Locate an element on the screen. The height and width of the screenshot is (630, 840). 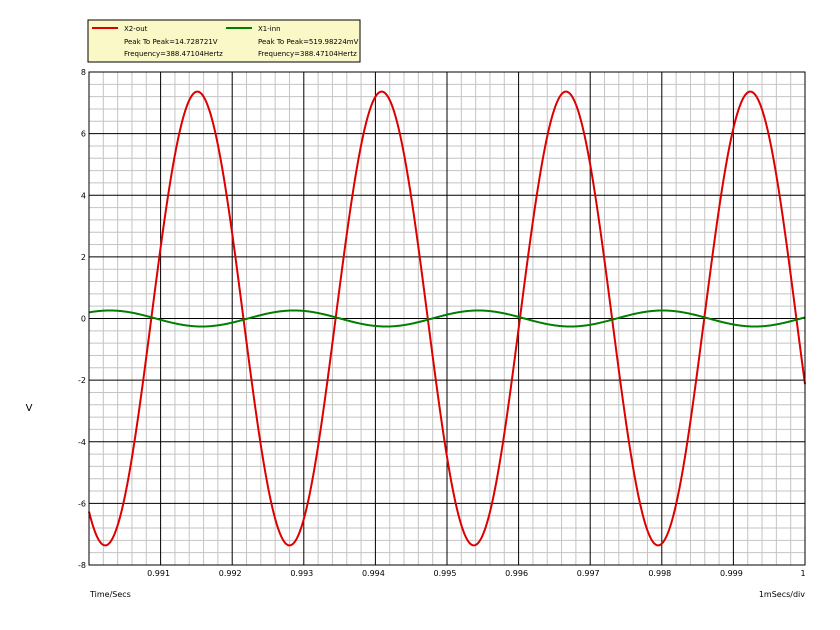
legend-frequency-x2-out: Frequency=388.47104Hertz is located at coordinates (173, 54).